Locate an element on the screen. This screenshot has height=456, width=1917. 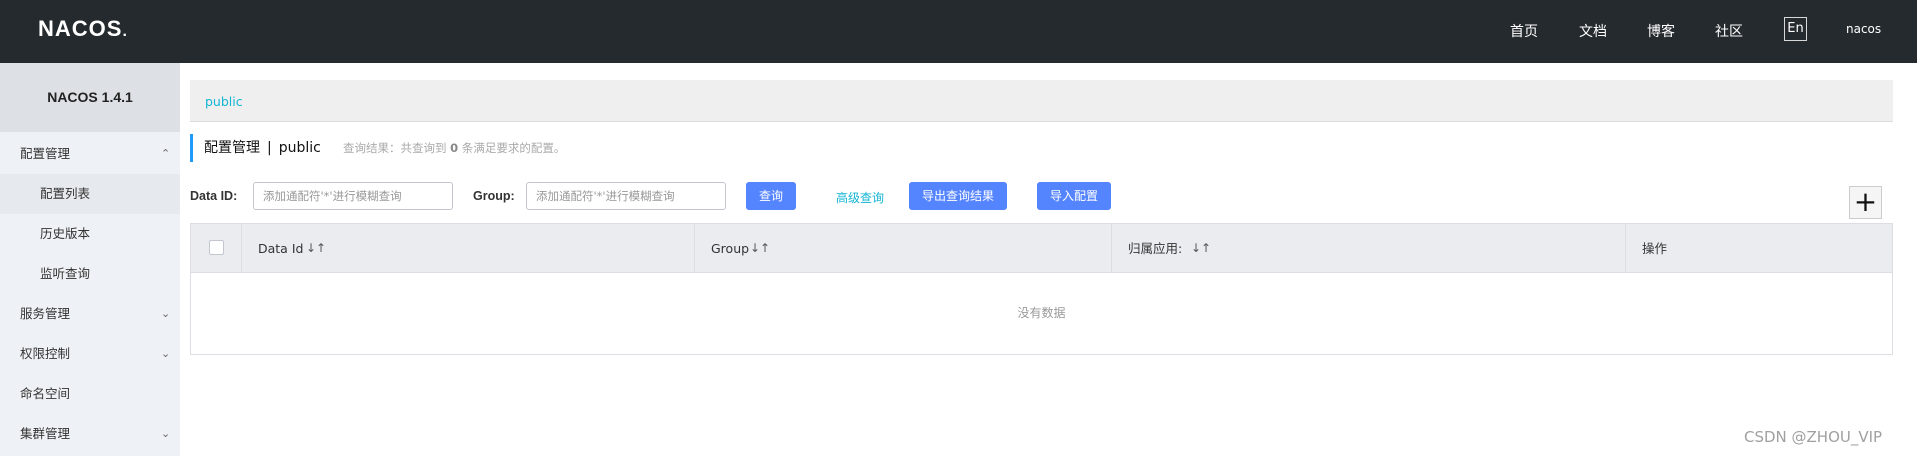
column-header-label: 操作 is located at coordinates (1655, 248).